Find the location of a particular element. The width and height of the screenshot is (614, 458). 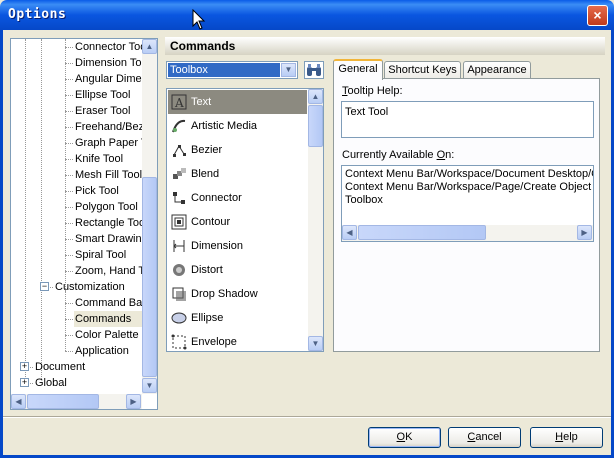

list-item: Connector is located at coordinates (237, 198).